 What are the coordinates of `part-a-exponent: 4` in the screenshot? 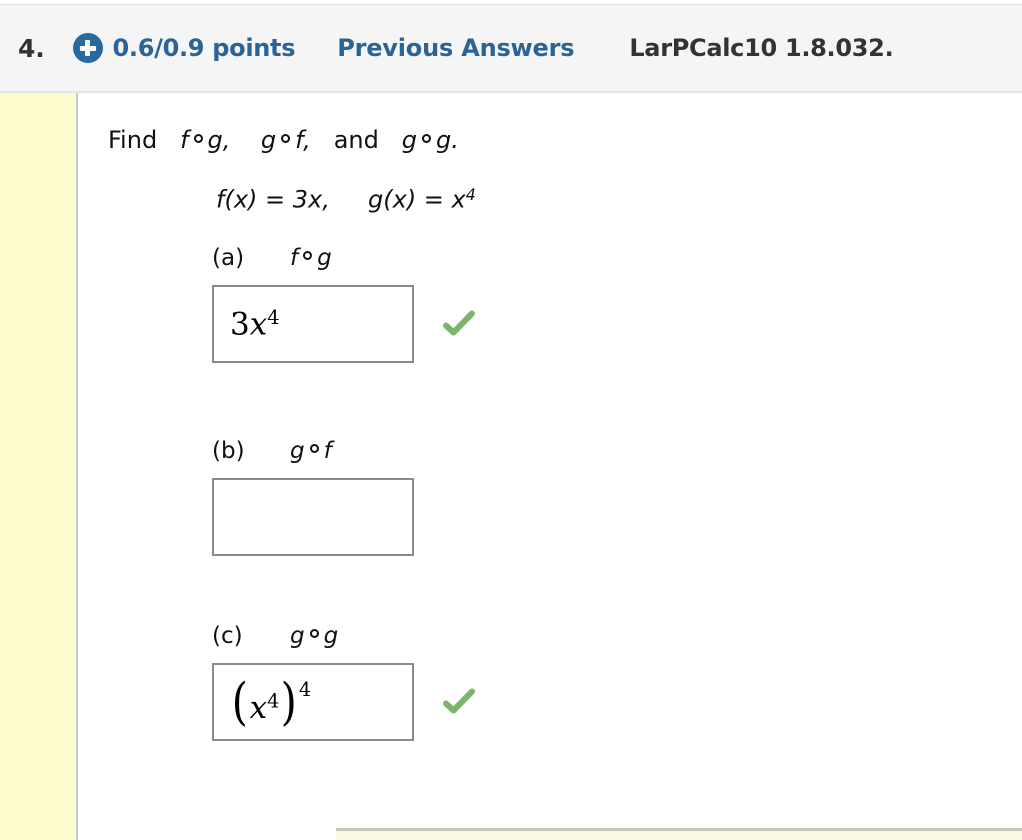 It's located at (273, 317).